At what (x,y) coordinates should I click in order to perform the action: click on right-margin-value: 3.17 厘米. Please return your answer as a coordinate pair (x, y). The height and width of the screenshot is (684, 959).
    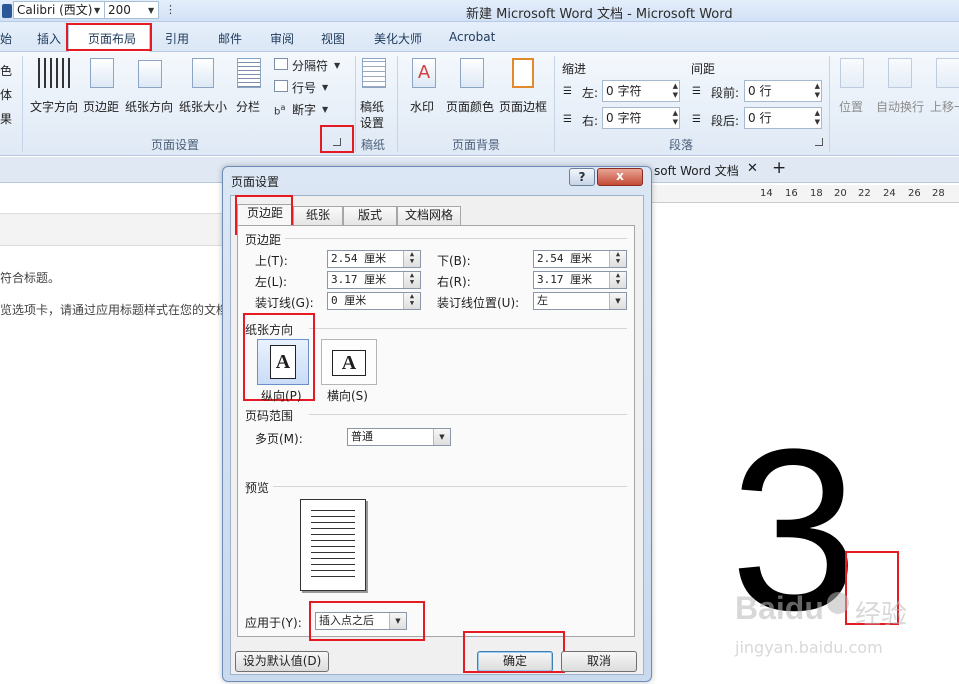
    Looking at the image, I should click on (565, 279).